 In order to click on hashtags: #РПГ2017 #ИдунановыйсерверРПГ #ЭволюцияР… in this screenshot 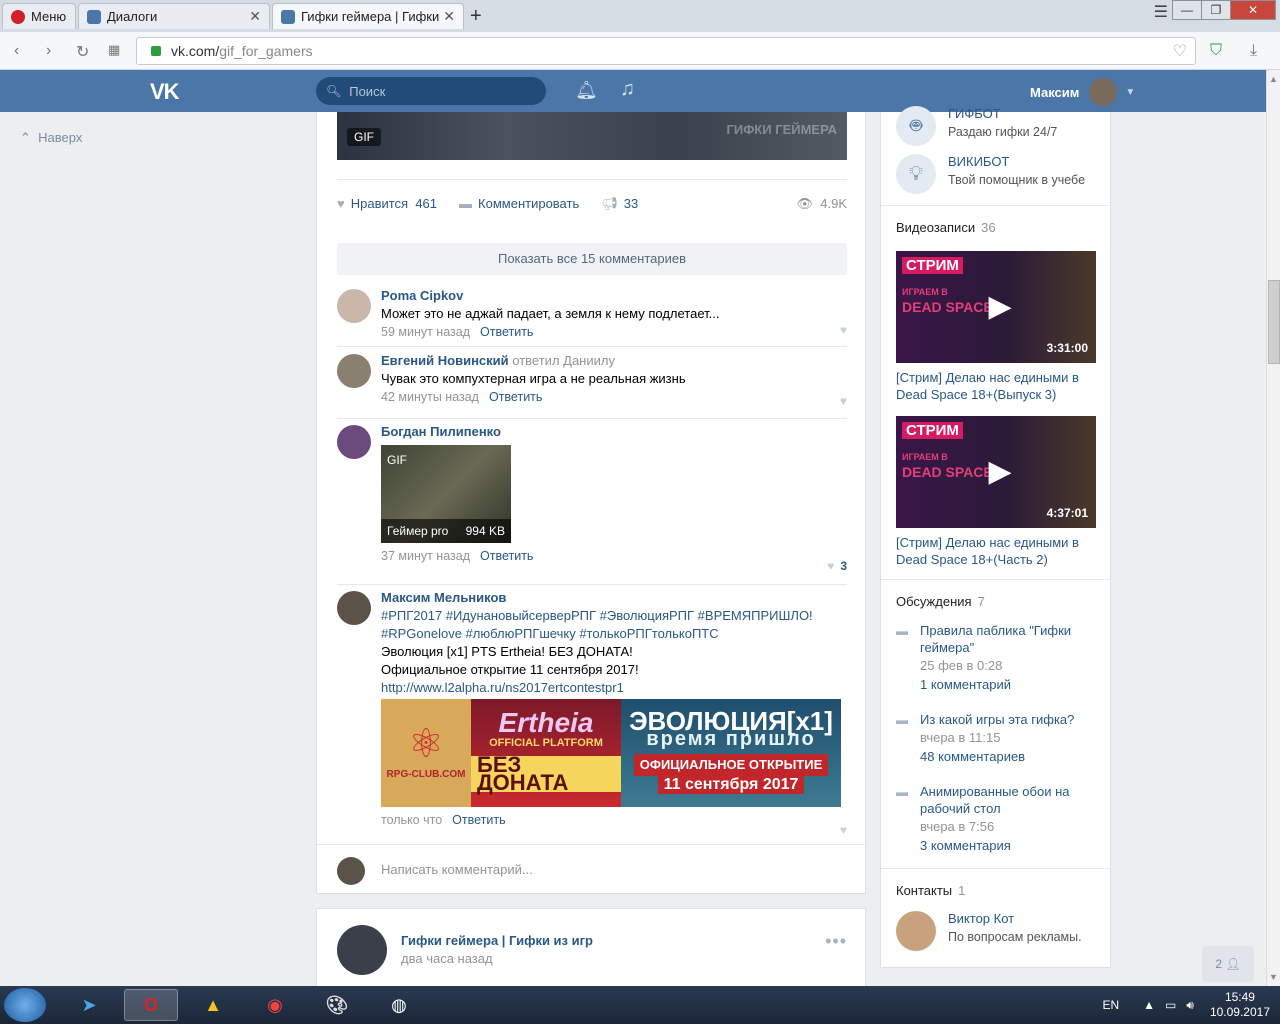, I will do `click(597, 615)`.